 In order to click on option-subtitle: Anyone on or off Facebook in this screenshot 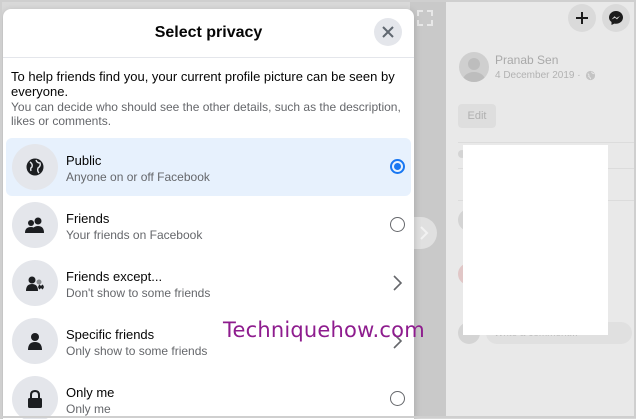, I will do `click(138, 177)`.